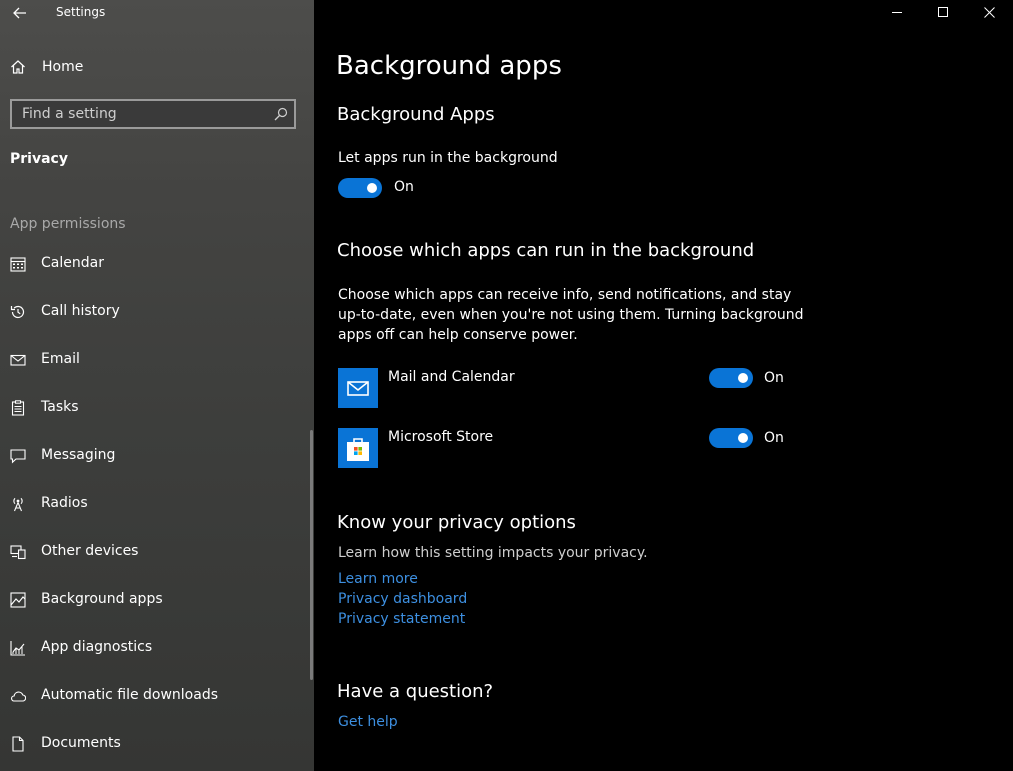 This screenshot has width=1013, height=771. What do you see at coordinates (97, 647) in the screenshot?
I see `sidebar-item-label: App diagnostics` at bounding box center [97, 647].